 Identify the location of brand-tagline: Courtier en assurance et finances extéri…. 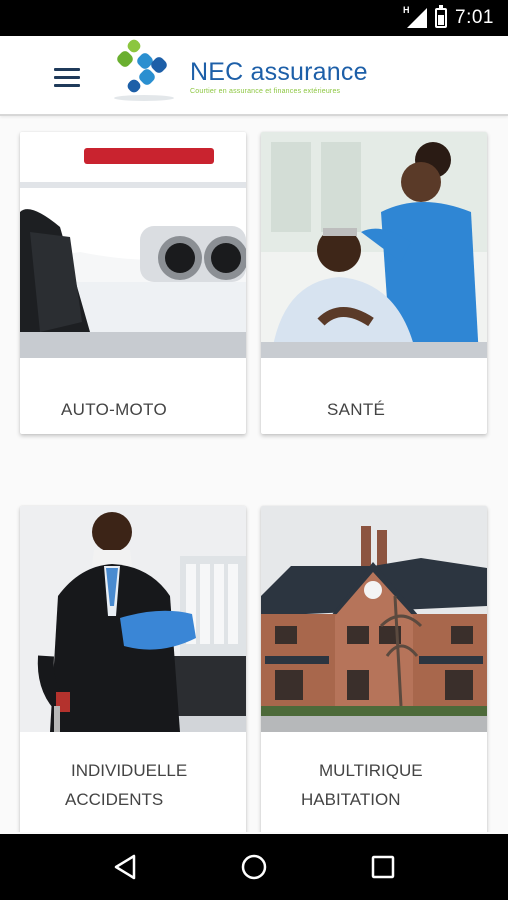
(265, 91).